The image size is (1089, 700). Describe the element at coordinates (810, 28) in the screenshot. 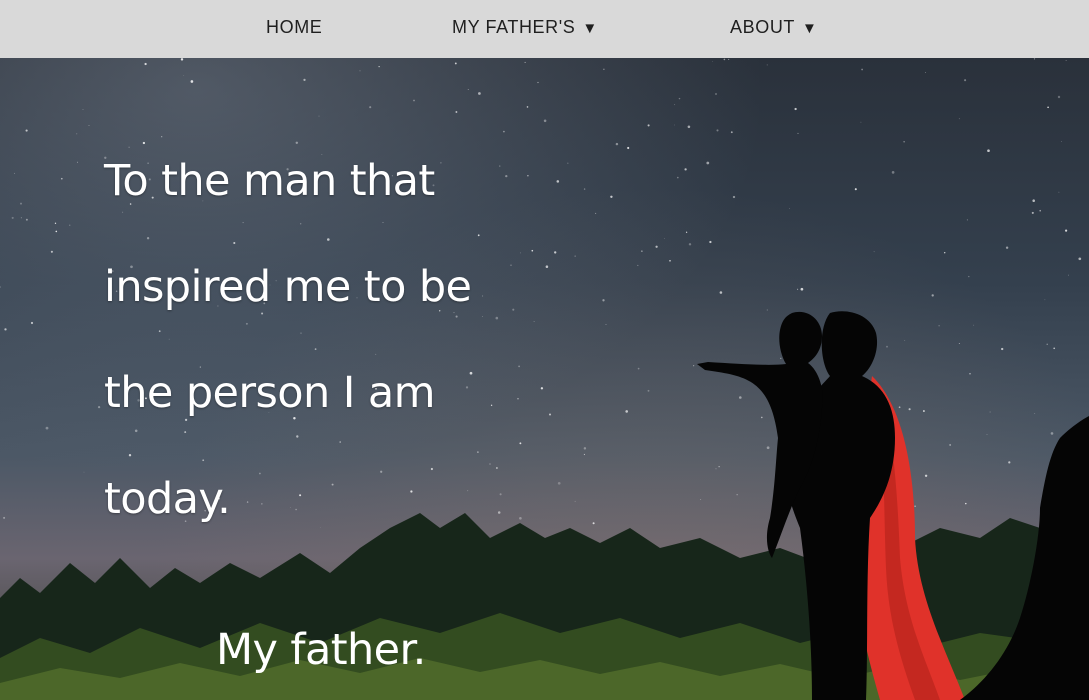

I see `chevron-down-icon: ▼` at that location.